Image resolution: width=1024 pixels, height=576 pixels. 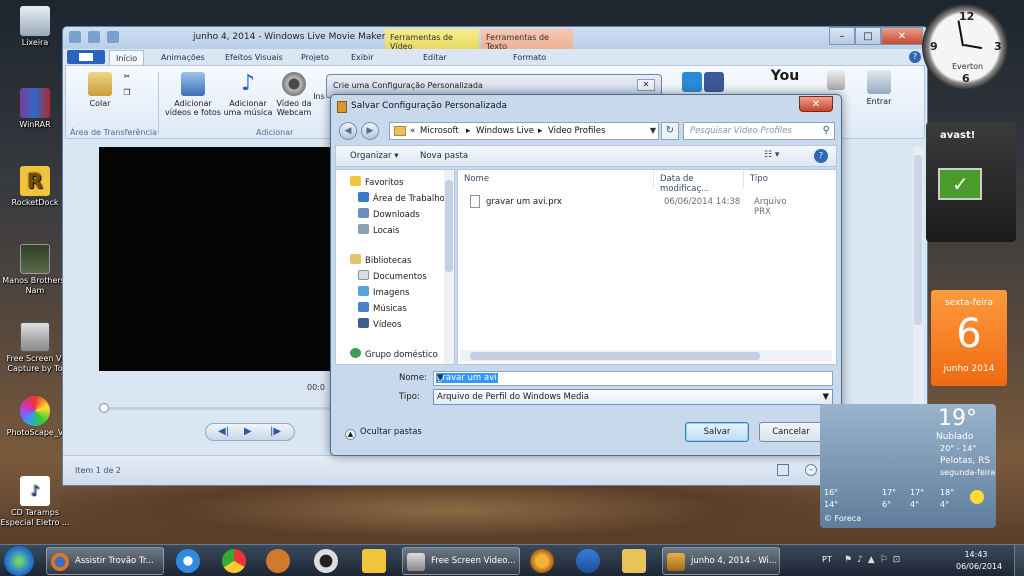 What do you see at coordinates (248, 431) in the screenshot?
I see `play-icon: ▶` at bounding box center [248, 431].